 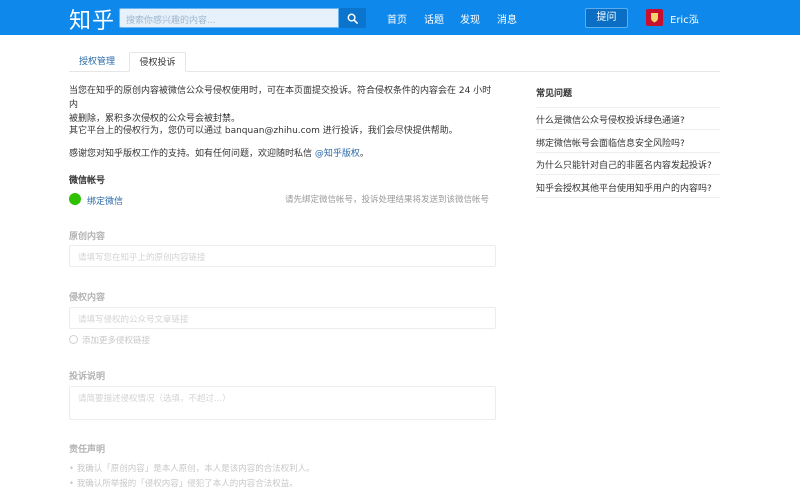 I want to click on declaration-item-1: • 我确认「原创内容」是本人原创，本人是该内容的合法权利人。, so click(x=192, y=469).